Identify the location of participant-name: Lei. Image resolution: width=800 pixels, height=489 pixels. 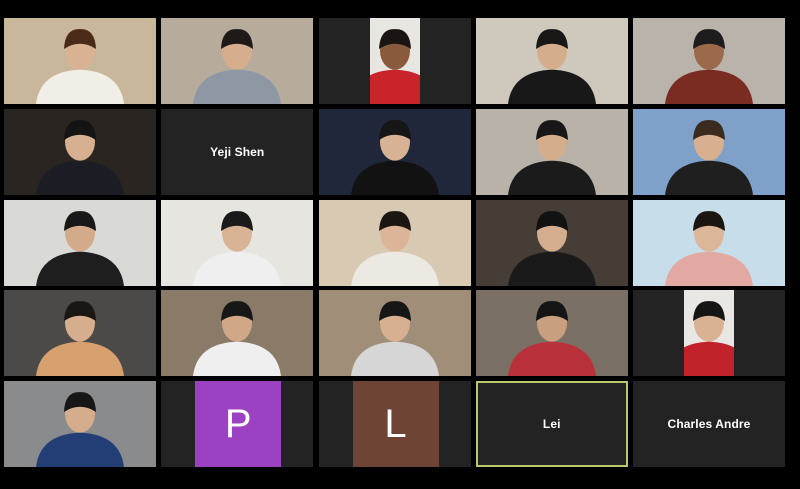
(551, 424).